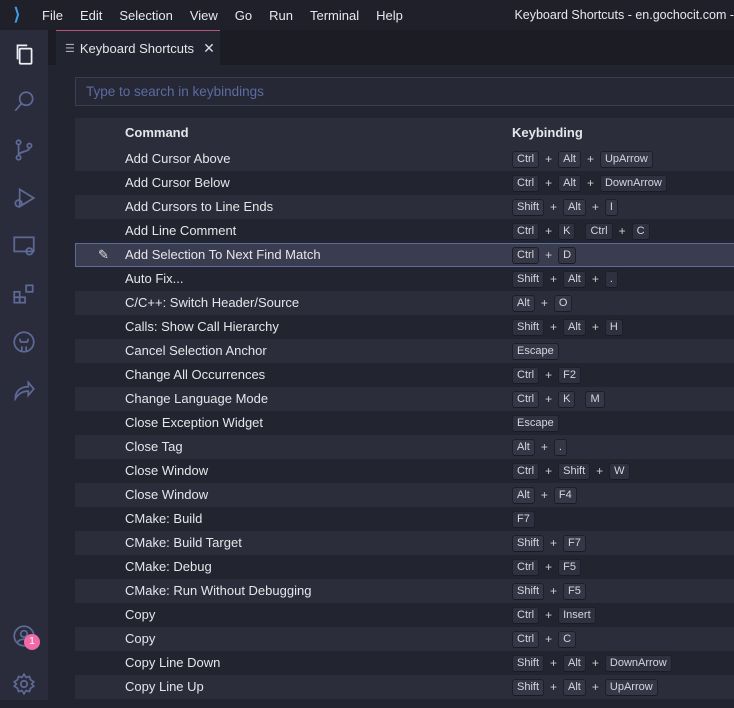 The width and height of the screenshot is (734, 708). What do you see at coordinates (391, 47) in the screenshot?
I see `tab-bar: ☰ Keyboard Shortcuts ✕` at bounding box center [391, 47].